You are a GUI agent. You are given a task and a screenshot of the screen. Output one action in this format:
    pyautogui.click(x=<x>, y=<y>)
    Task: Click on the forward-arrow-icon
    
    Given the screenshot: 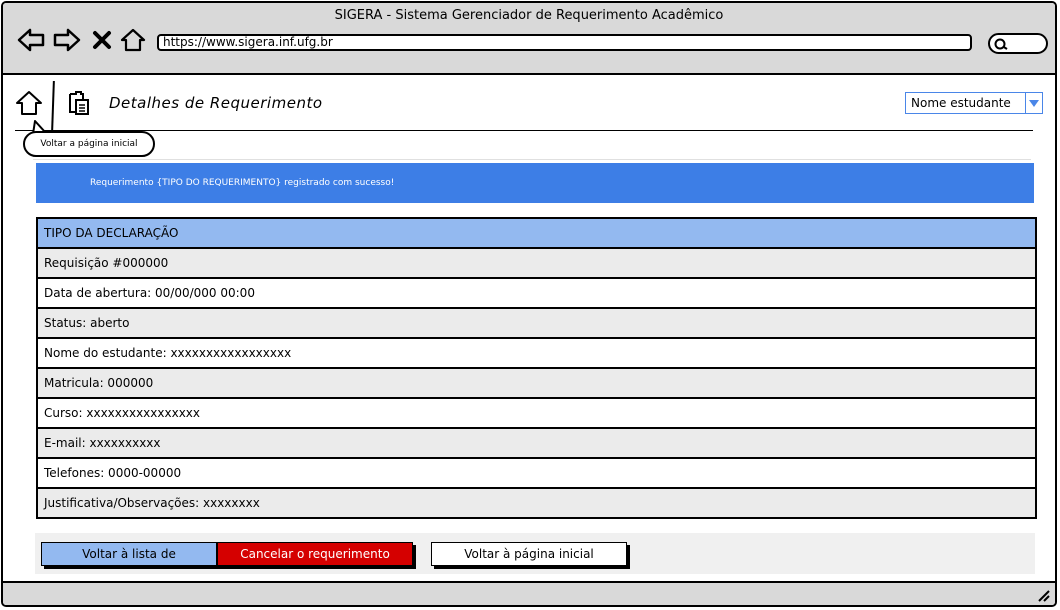 What is the action you would take?
    pyautogui.click(x=67, y=40)
    